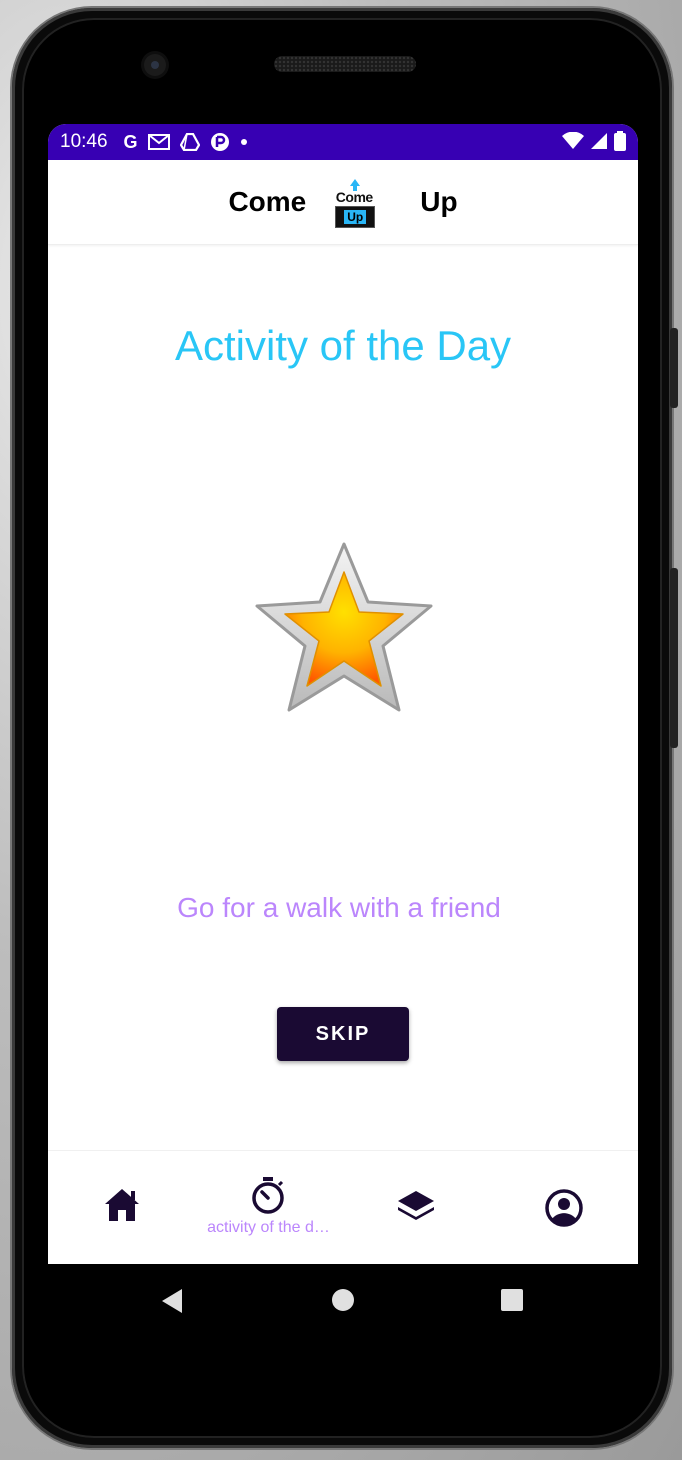 This screenshot has width=682, height=1460. I want to click on recents-icon, so click(512, 1300).